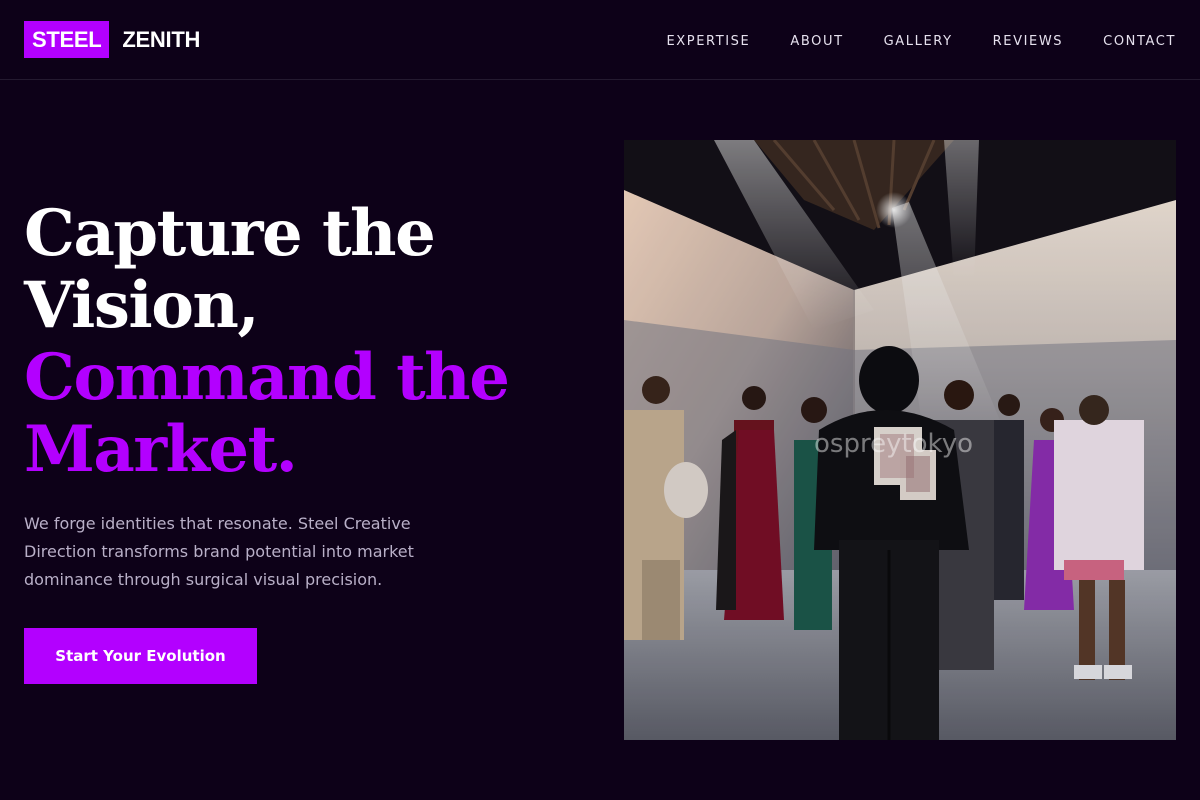 The image size is (1200, 800). Describe the element at coordinates (67, 39) in the screenshot. I see `brand-logo-box: STEEL` at that location.